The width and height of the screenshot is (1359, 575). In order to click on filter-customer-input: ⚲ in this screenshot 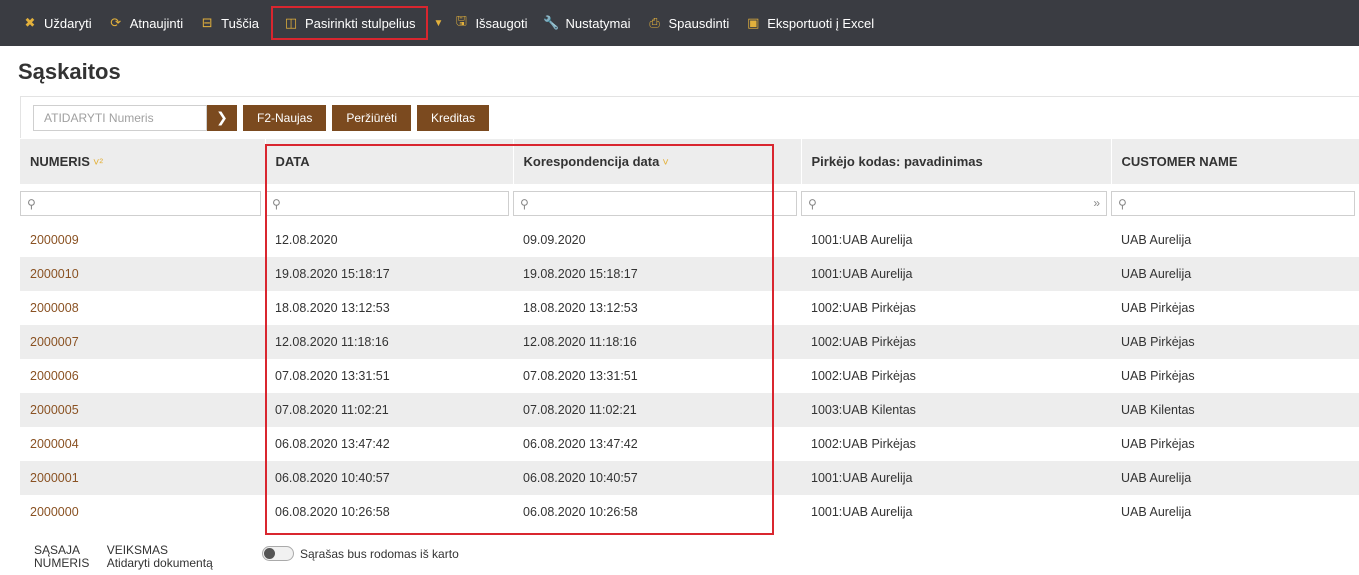, I will do `click(1233, 203)`.